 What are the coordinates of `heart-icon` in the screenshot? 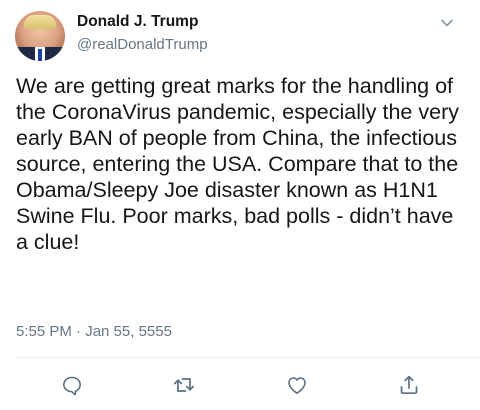 It's located at (297, 385).